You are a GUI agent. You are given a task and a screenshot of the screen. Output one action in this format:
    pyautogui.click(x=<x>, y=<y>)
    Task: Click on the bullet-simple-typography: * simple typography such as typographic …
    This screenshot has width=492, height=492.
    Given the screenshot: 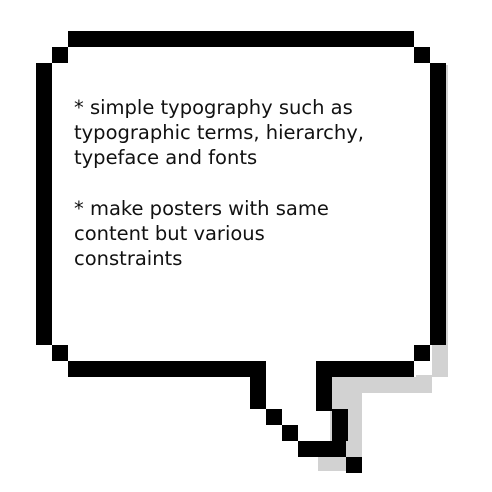 What is the action you would take?
    pyautogui.click(x=219, y=132)
    